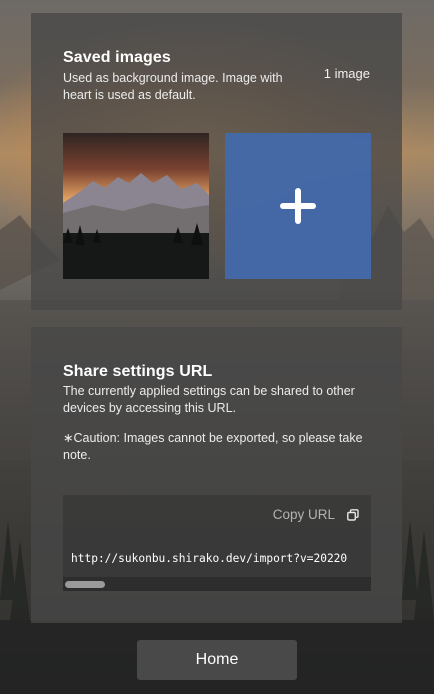  Describe the element at coordinates (217, 660) in the screenshot. I see `home-button: Home` at that location.